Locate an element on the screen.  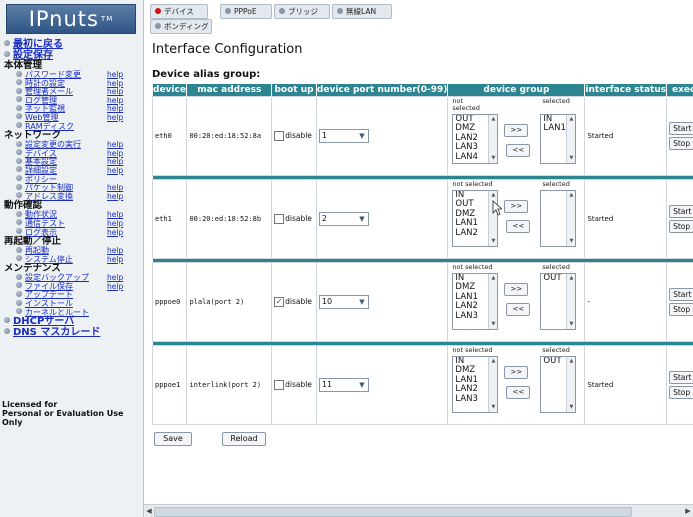
selected-listbox: ▲ ▼ is located at coordinates (558, 218).